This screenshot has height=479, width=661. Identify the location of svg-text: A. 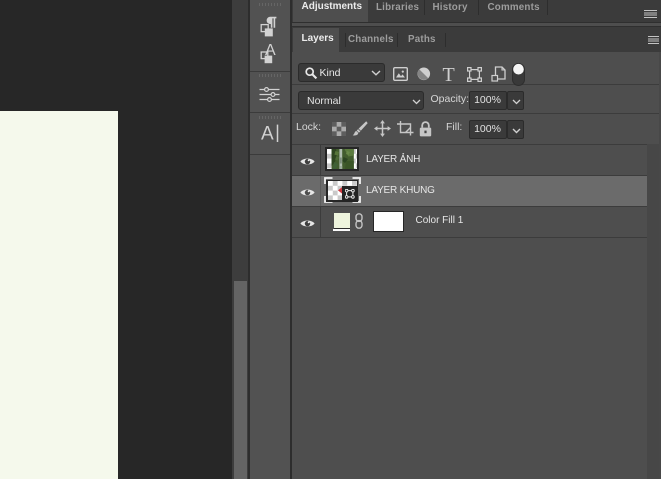
(267, 134).